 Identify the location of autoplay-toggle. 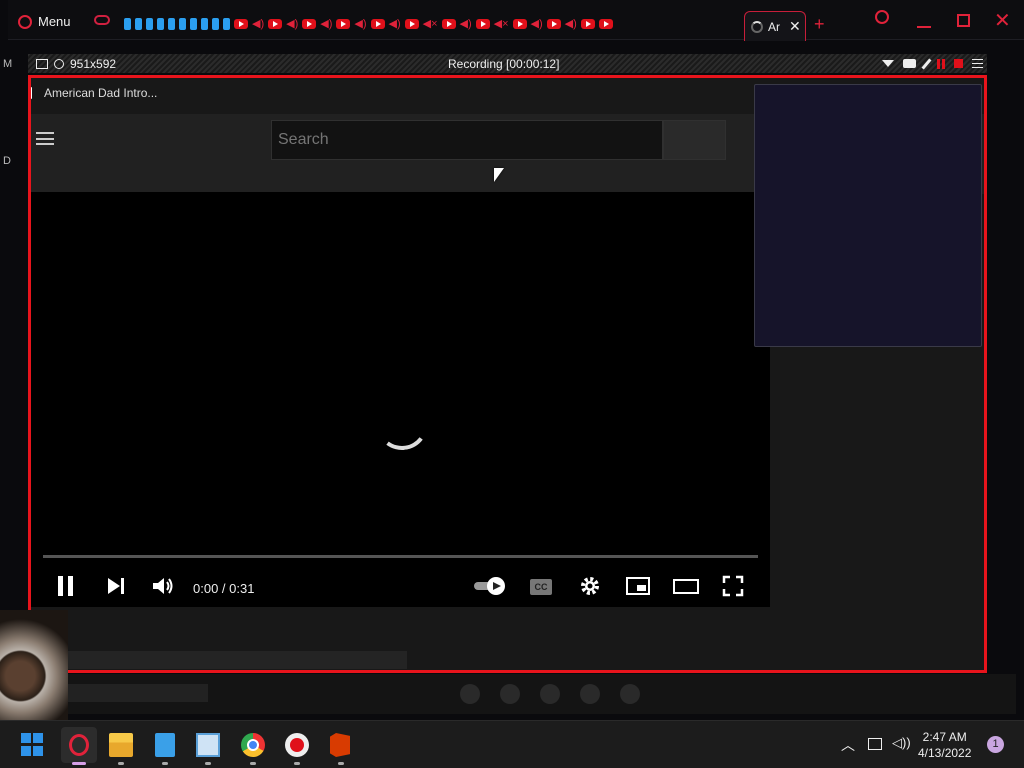
(490, 586).